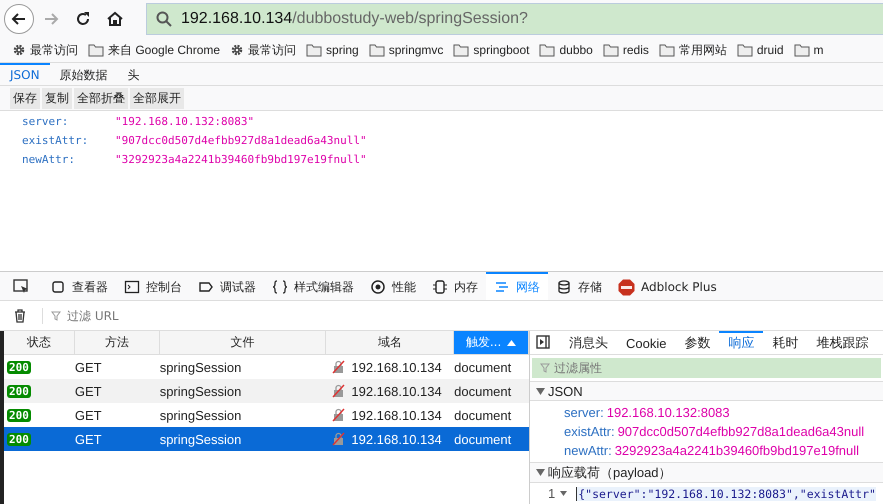 The width and height of the screenshot is (883, 504). What do you see at coordinates (741, 342) in the screenshot?
I see `details-tab: 响应` at bounding box center [741, 342].